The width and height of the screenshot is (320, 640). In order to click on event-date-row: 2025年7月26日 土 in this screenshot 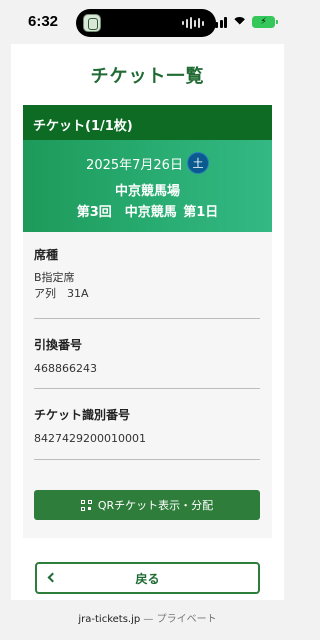, I will do `click(147, 163)`.